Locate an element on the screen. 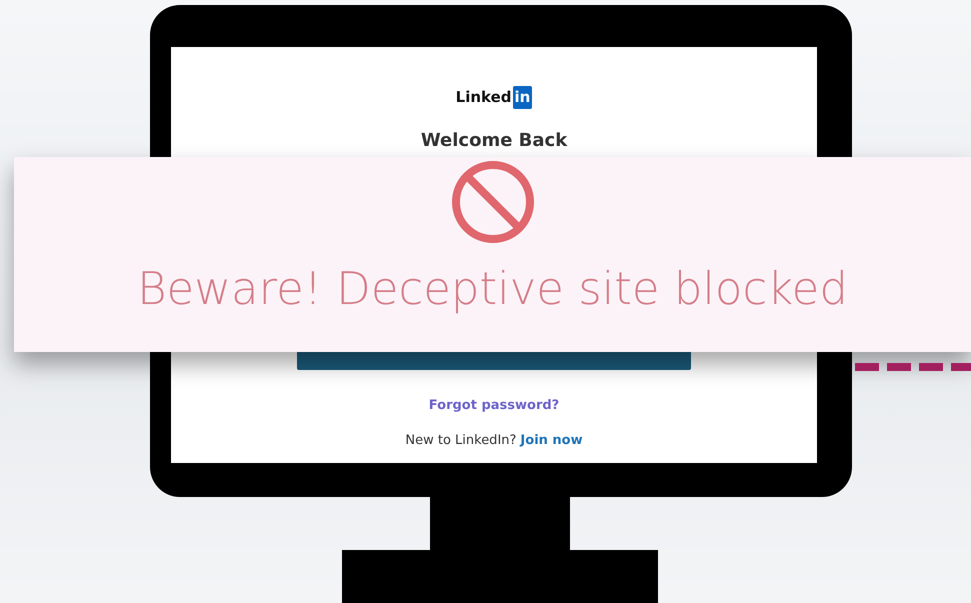 The height and width of the screenshot is (603, 971). warning-title: Beware! Deceptive site blocked is located at coordinates (492, 289).